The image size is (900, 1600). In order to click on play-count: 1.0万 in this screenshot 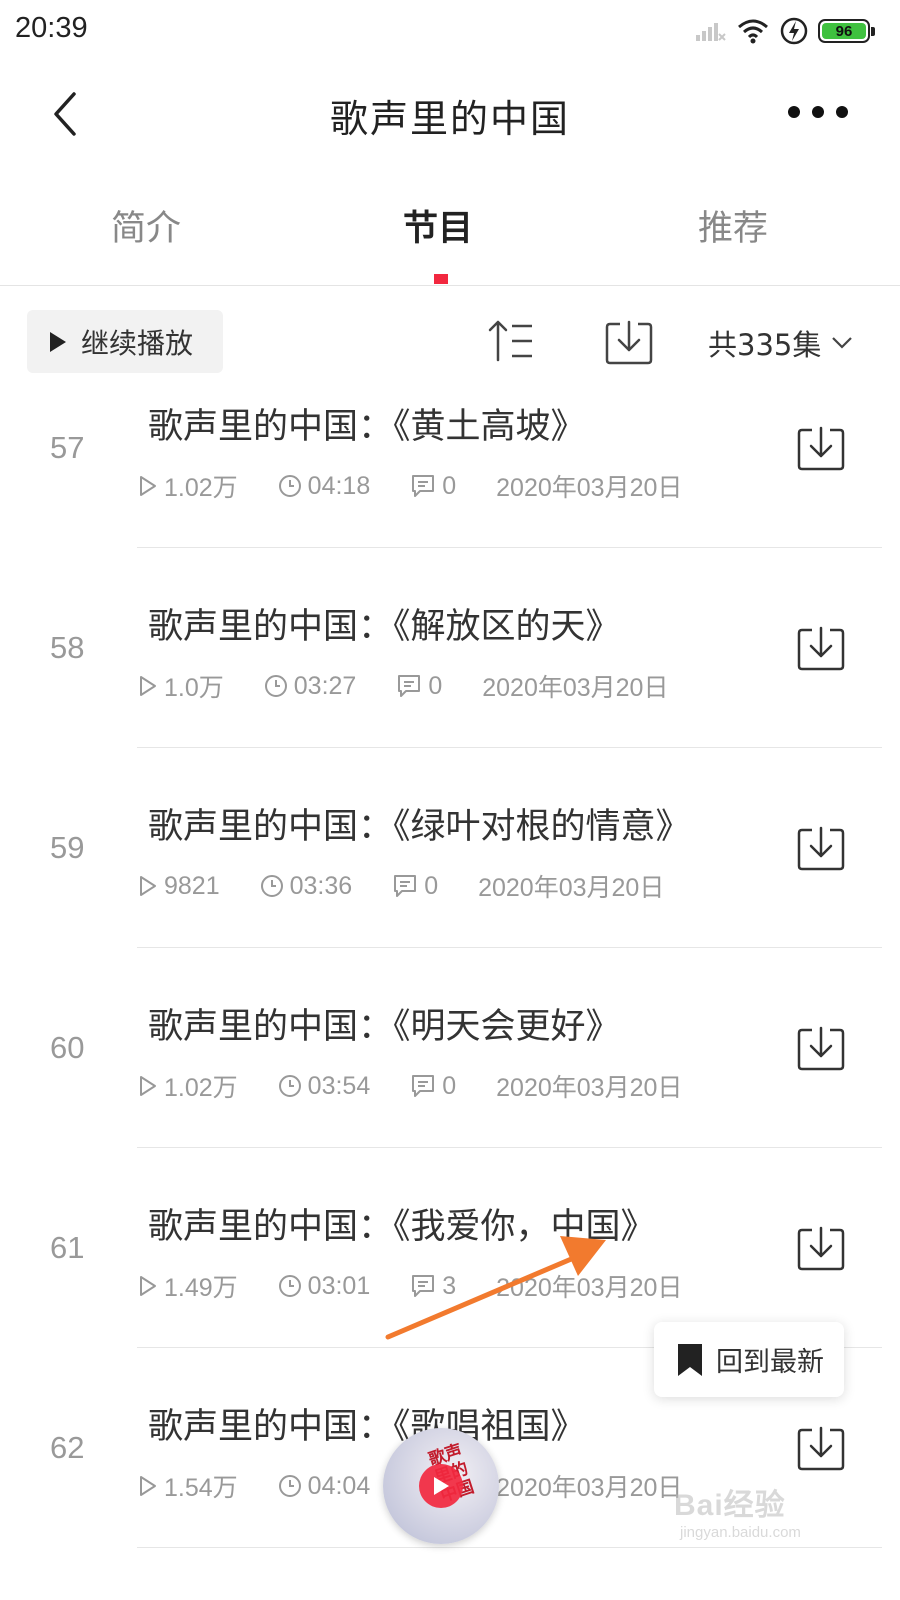, I will do `click(181, 686)`.